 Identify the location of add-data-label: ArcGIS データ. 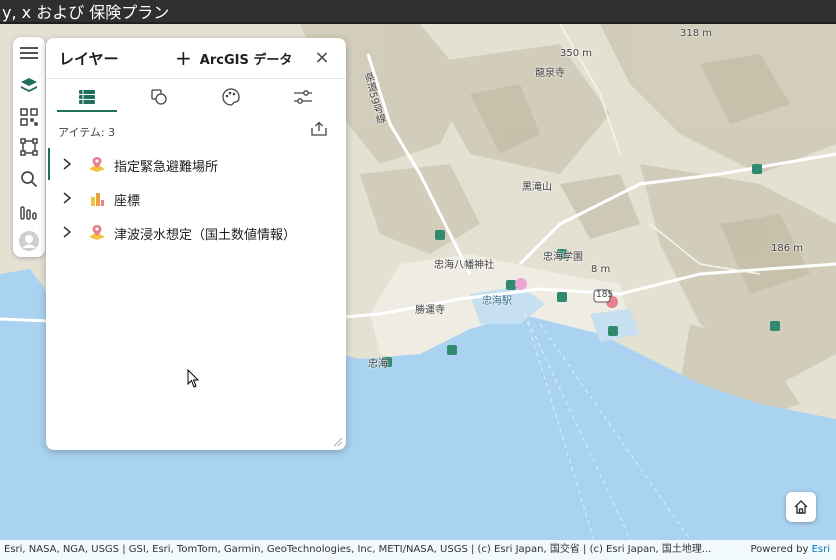
(246, 60).